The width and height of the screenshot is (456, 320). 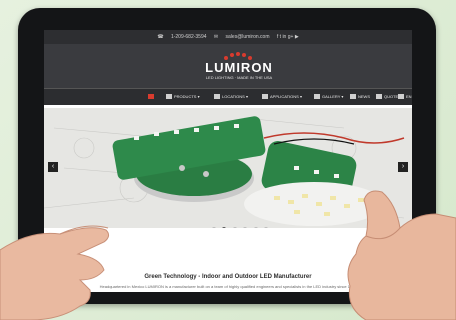 What do you see at coordinates (379, 97) in the screenshot?
I see `edit-icon` at bounding box center [379, 97].